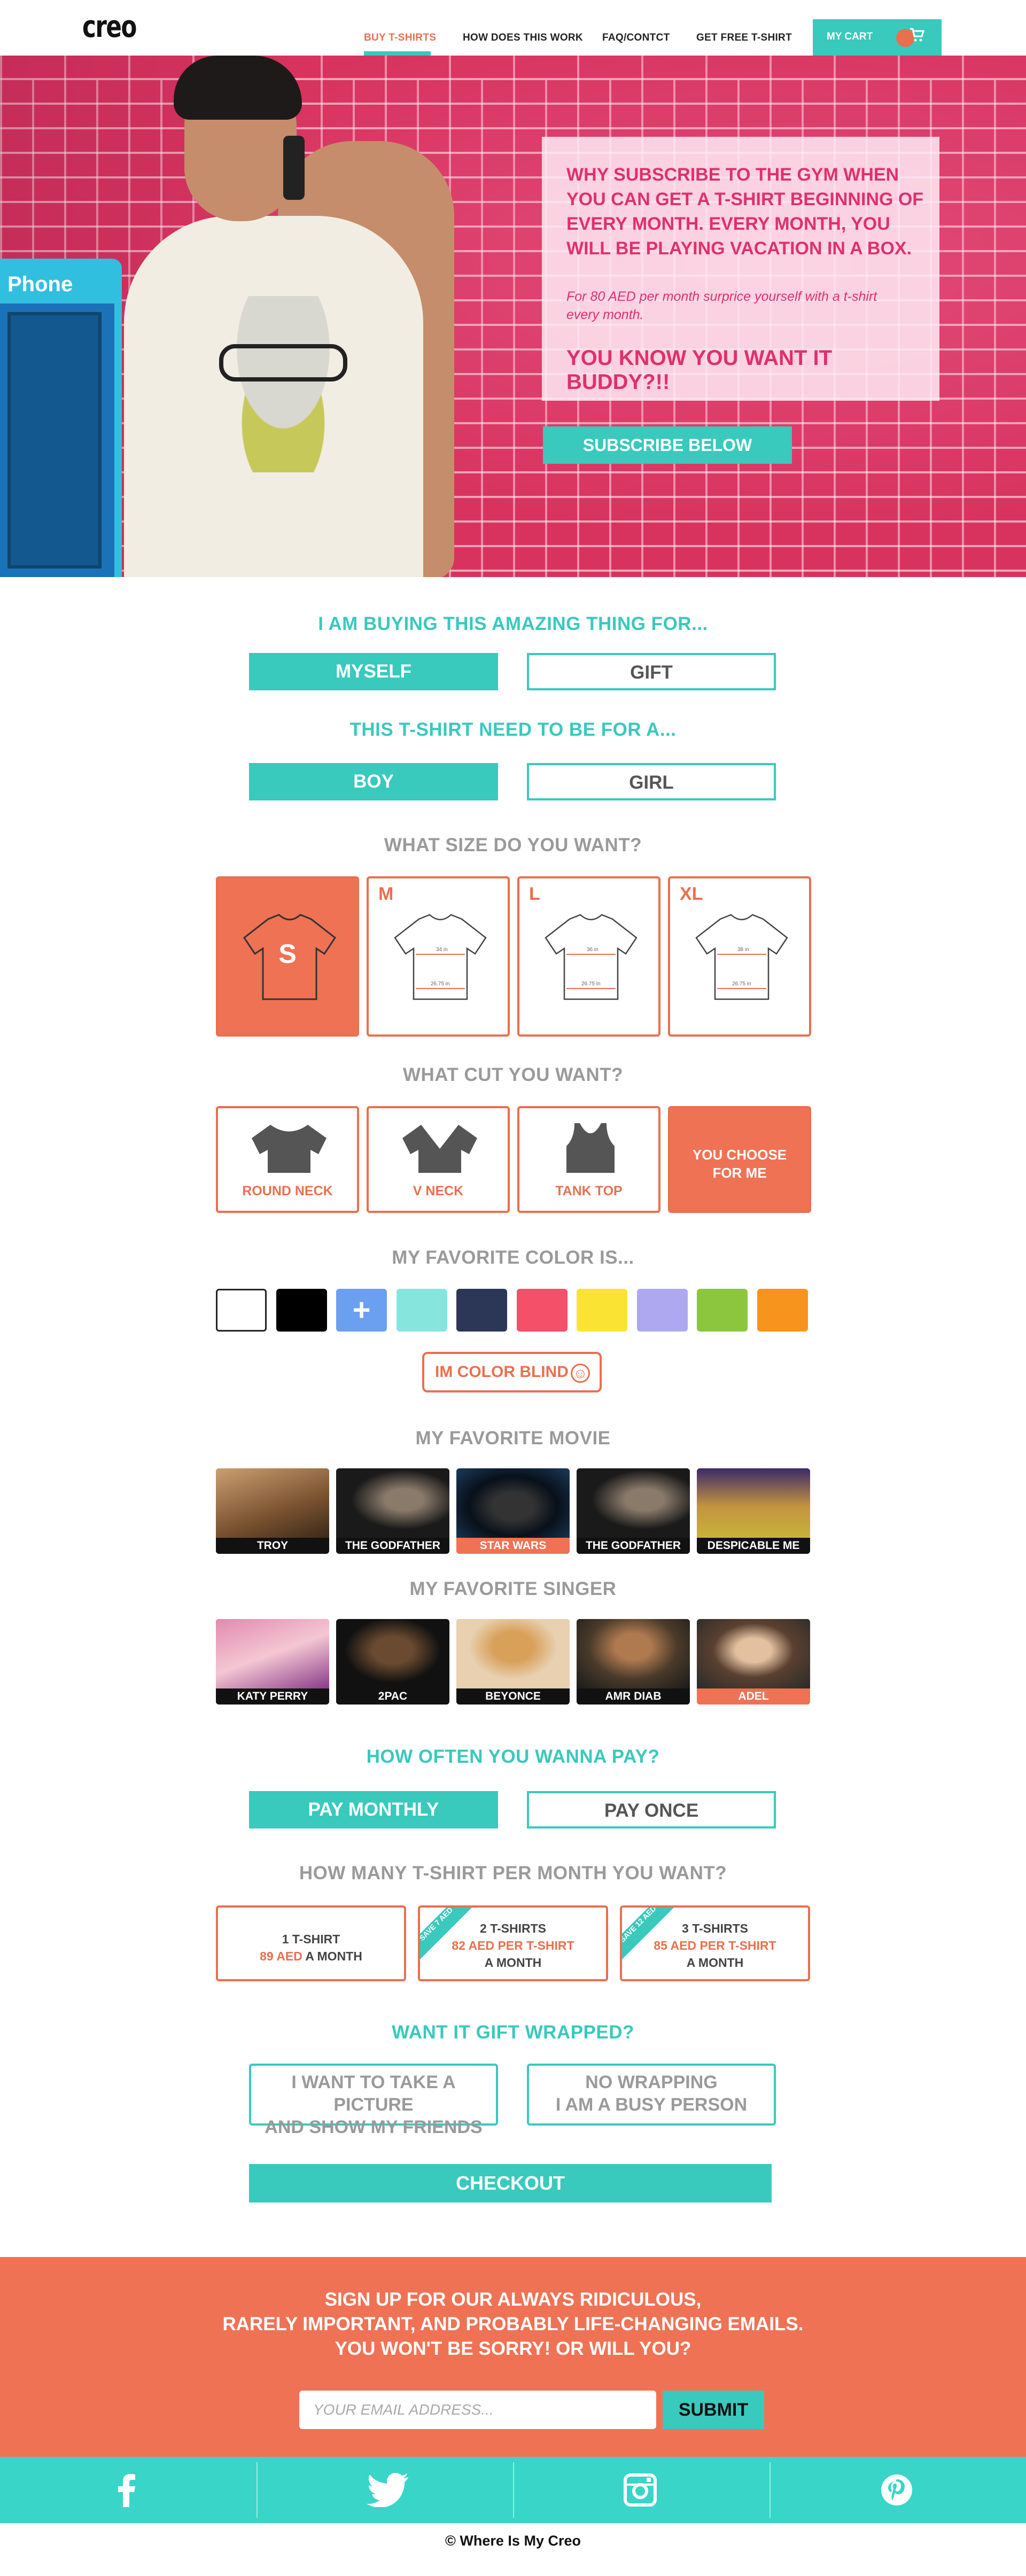  What do you see at coordinates (850, 36) in the screenshot?
I see `cart-label: MY CART` at bounding box center [850, 36].